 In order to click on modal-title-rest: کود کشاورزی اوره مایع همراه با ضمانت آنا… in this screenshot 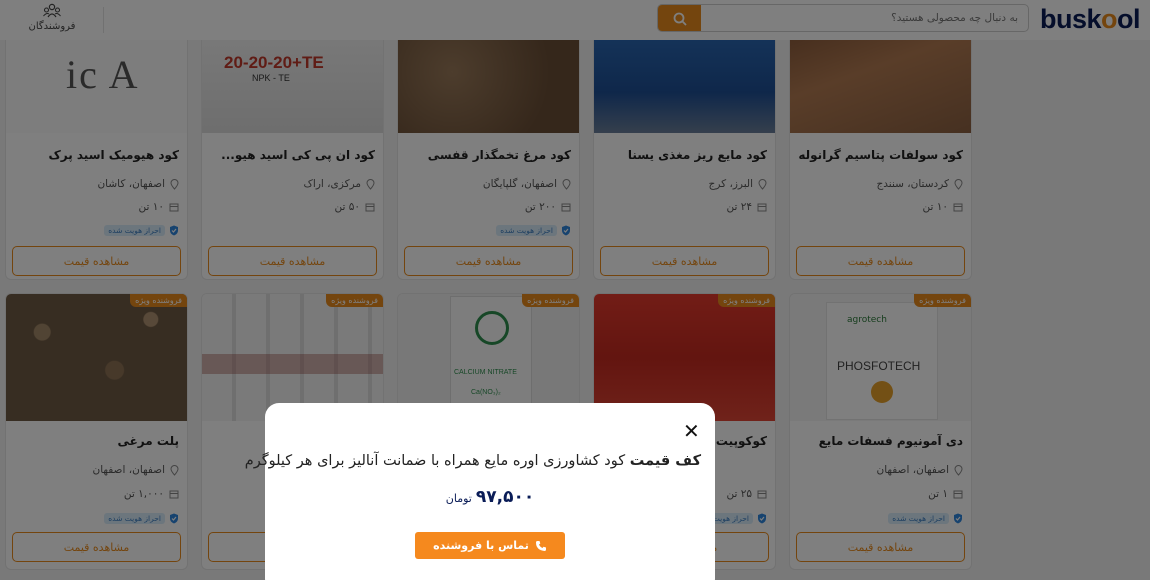, I will do `click(437, 461)`.